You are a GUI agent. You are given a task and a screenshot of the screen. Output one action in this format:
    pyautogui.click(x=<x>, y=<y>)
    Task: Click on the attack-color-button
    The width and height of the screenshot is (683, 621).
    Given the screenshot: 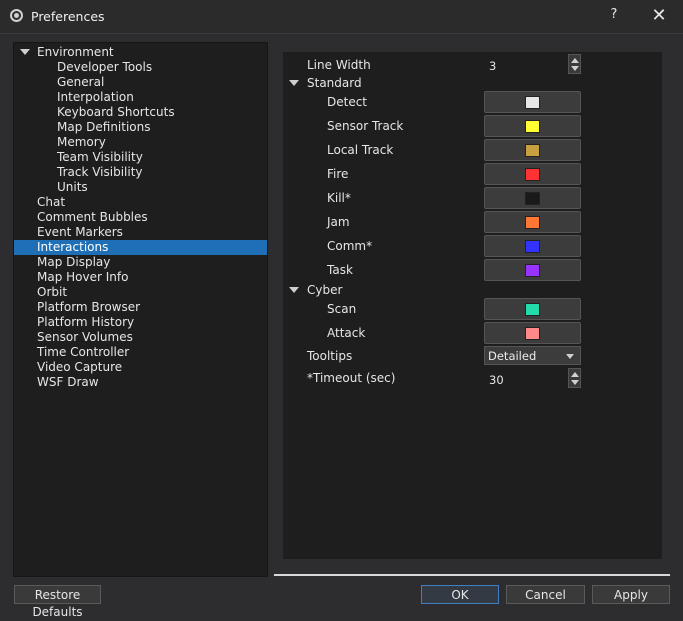 What is the action you would take?
    pyautogui.click(x=532, y=333)
    